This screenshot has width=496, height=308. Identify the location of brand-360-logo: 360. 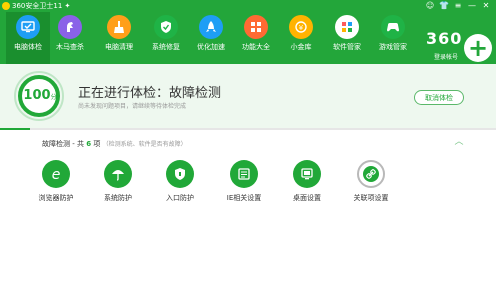
(444, 38).